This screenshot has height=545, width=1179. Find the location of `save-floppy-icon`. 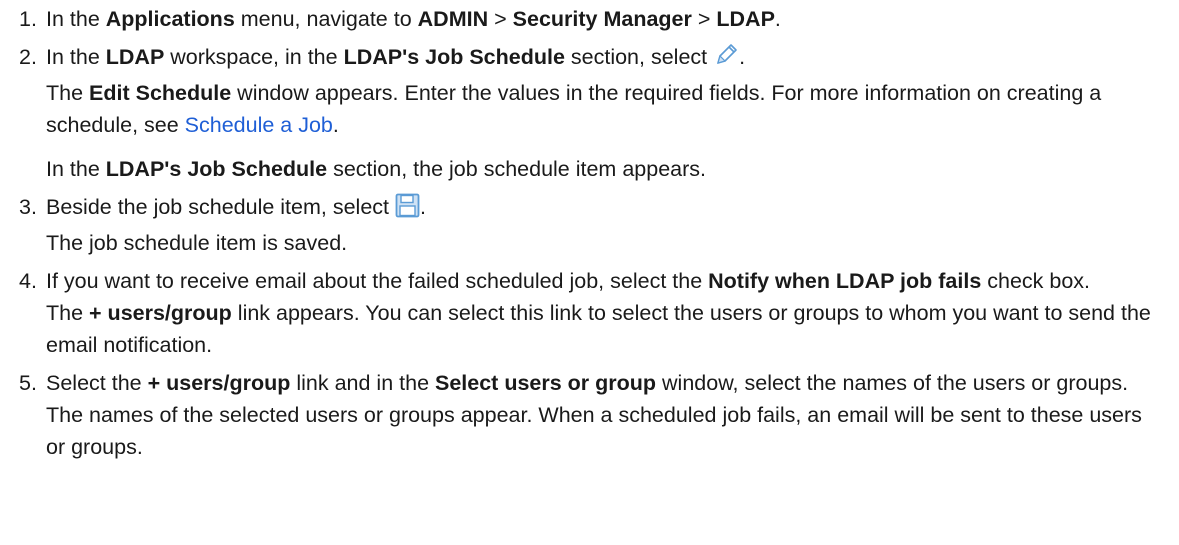

save-floppy-icon is located at coordinates (407, 210).